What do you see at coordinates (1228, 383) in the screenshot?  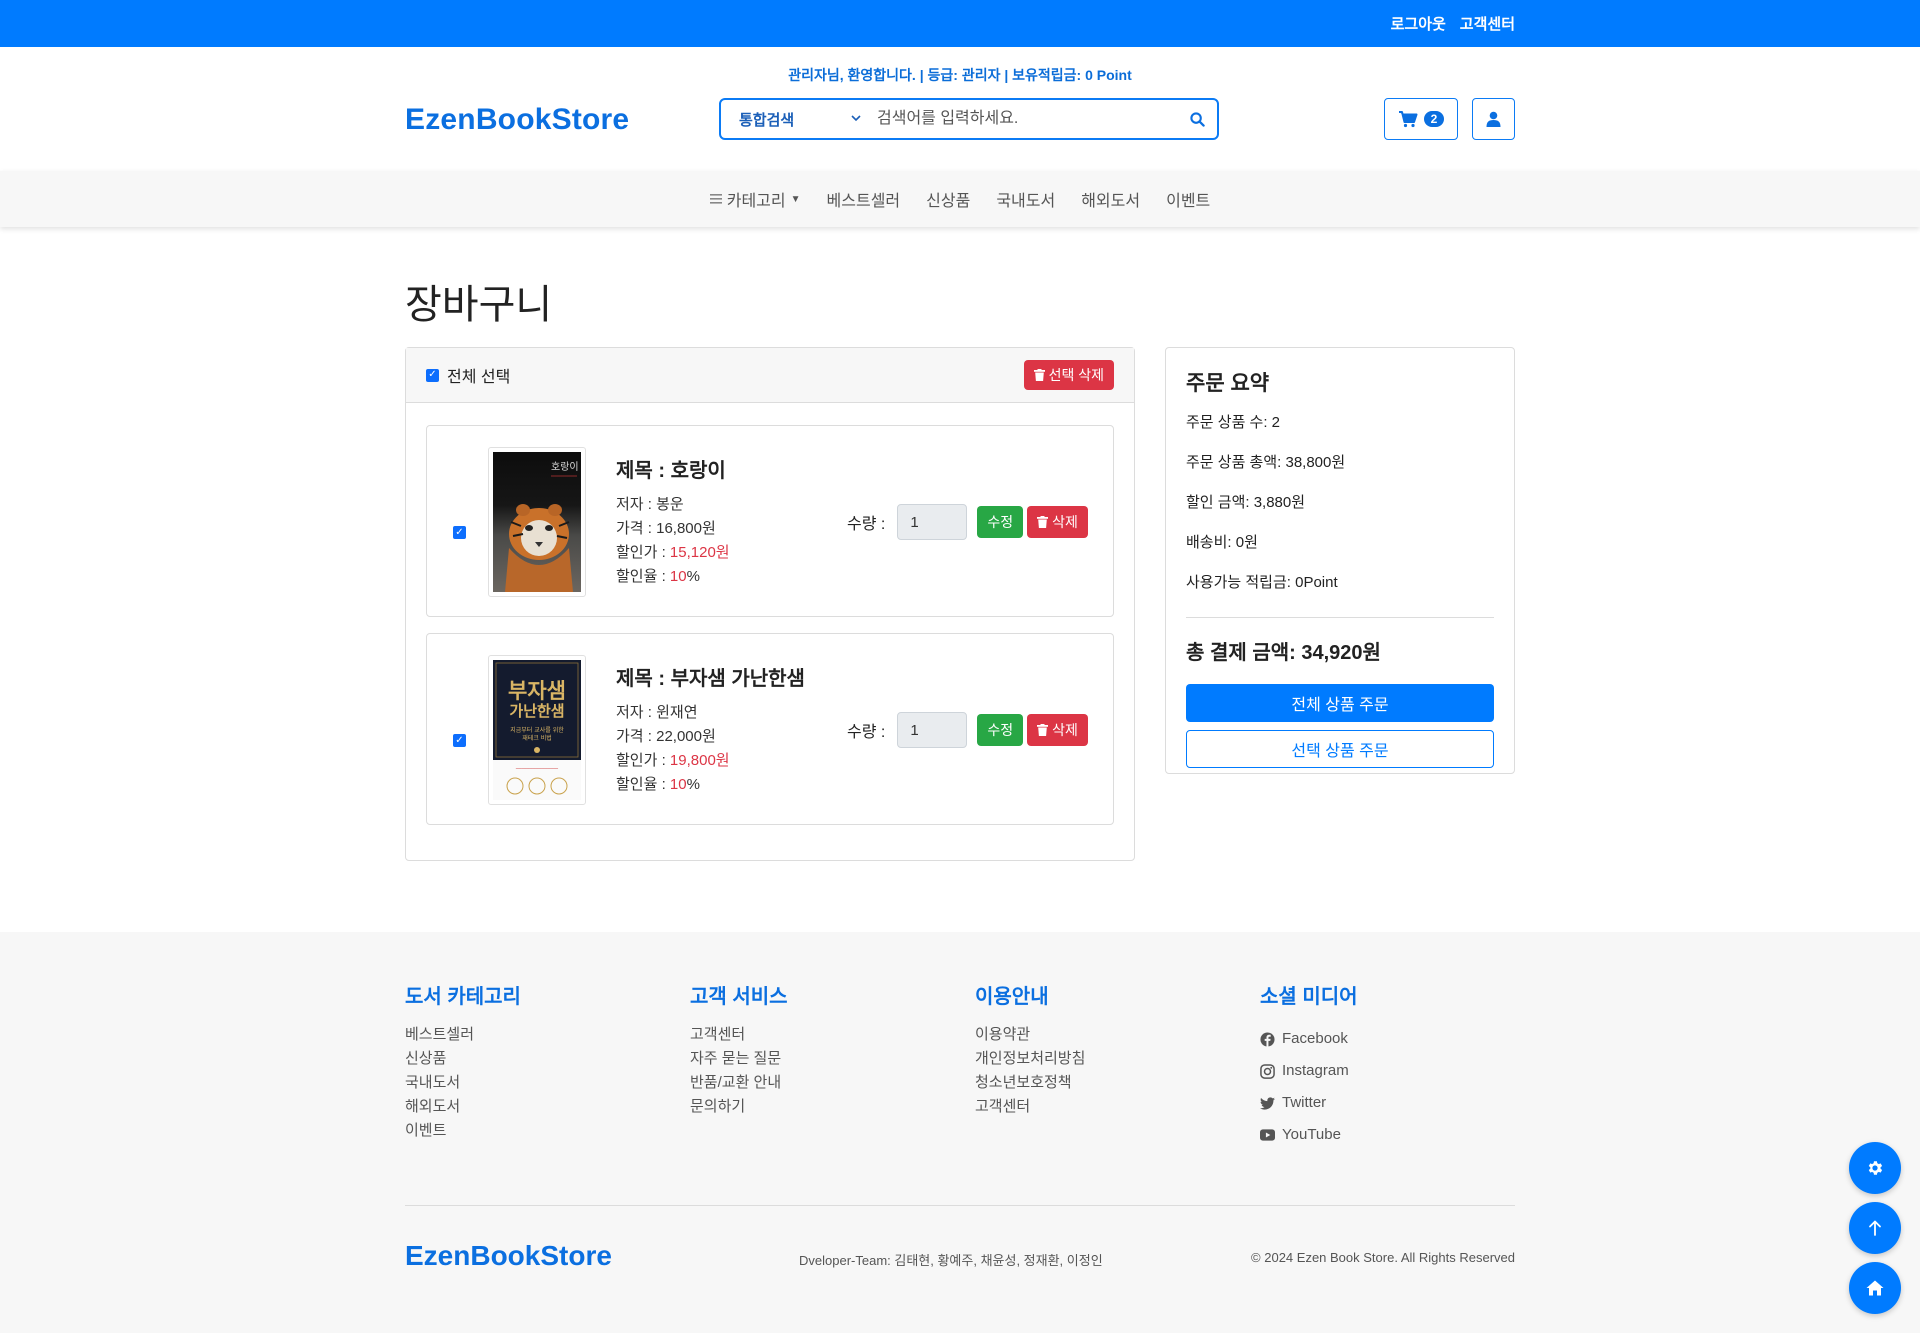 I see `order-summary-title: 주문 요약` at bounding box center [1228, 383].